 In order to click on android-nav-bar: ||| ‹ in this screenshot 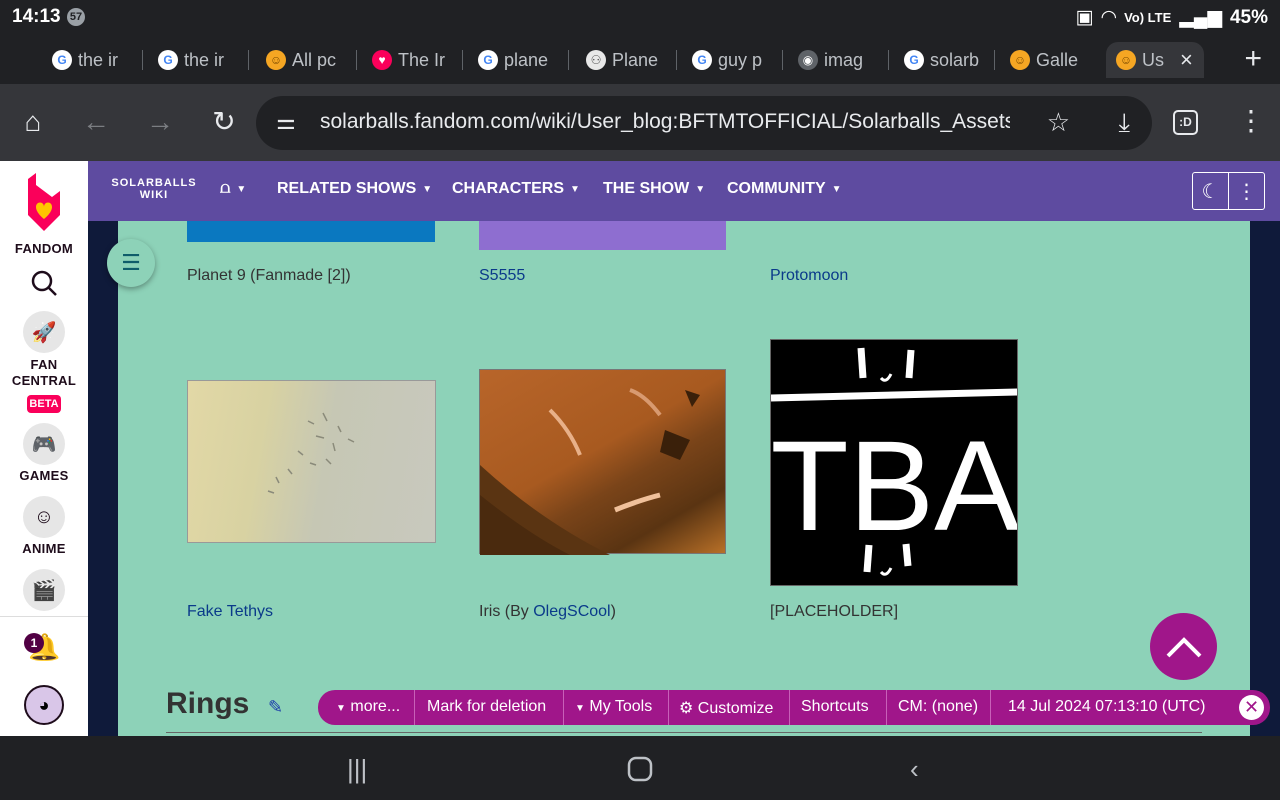, I will do `click(640, 768)`.